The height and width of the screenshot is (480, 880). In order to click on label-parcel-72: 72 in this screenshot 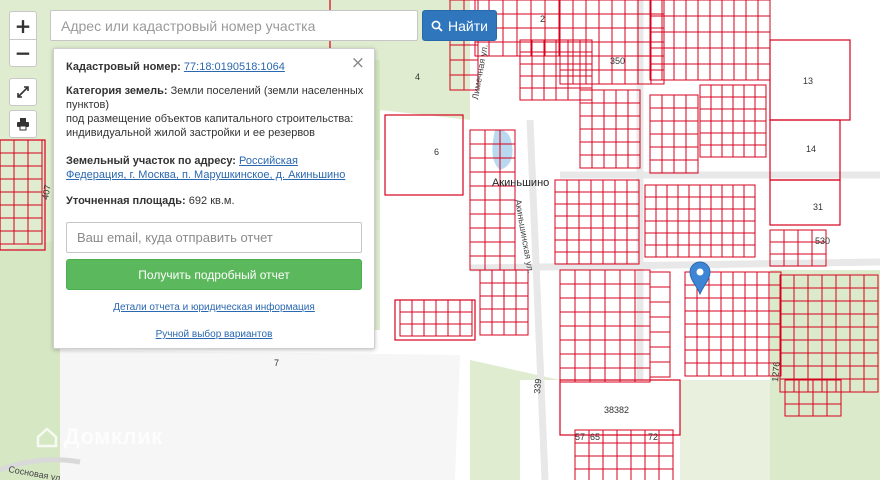, I will do `click(653, 437)`.